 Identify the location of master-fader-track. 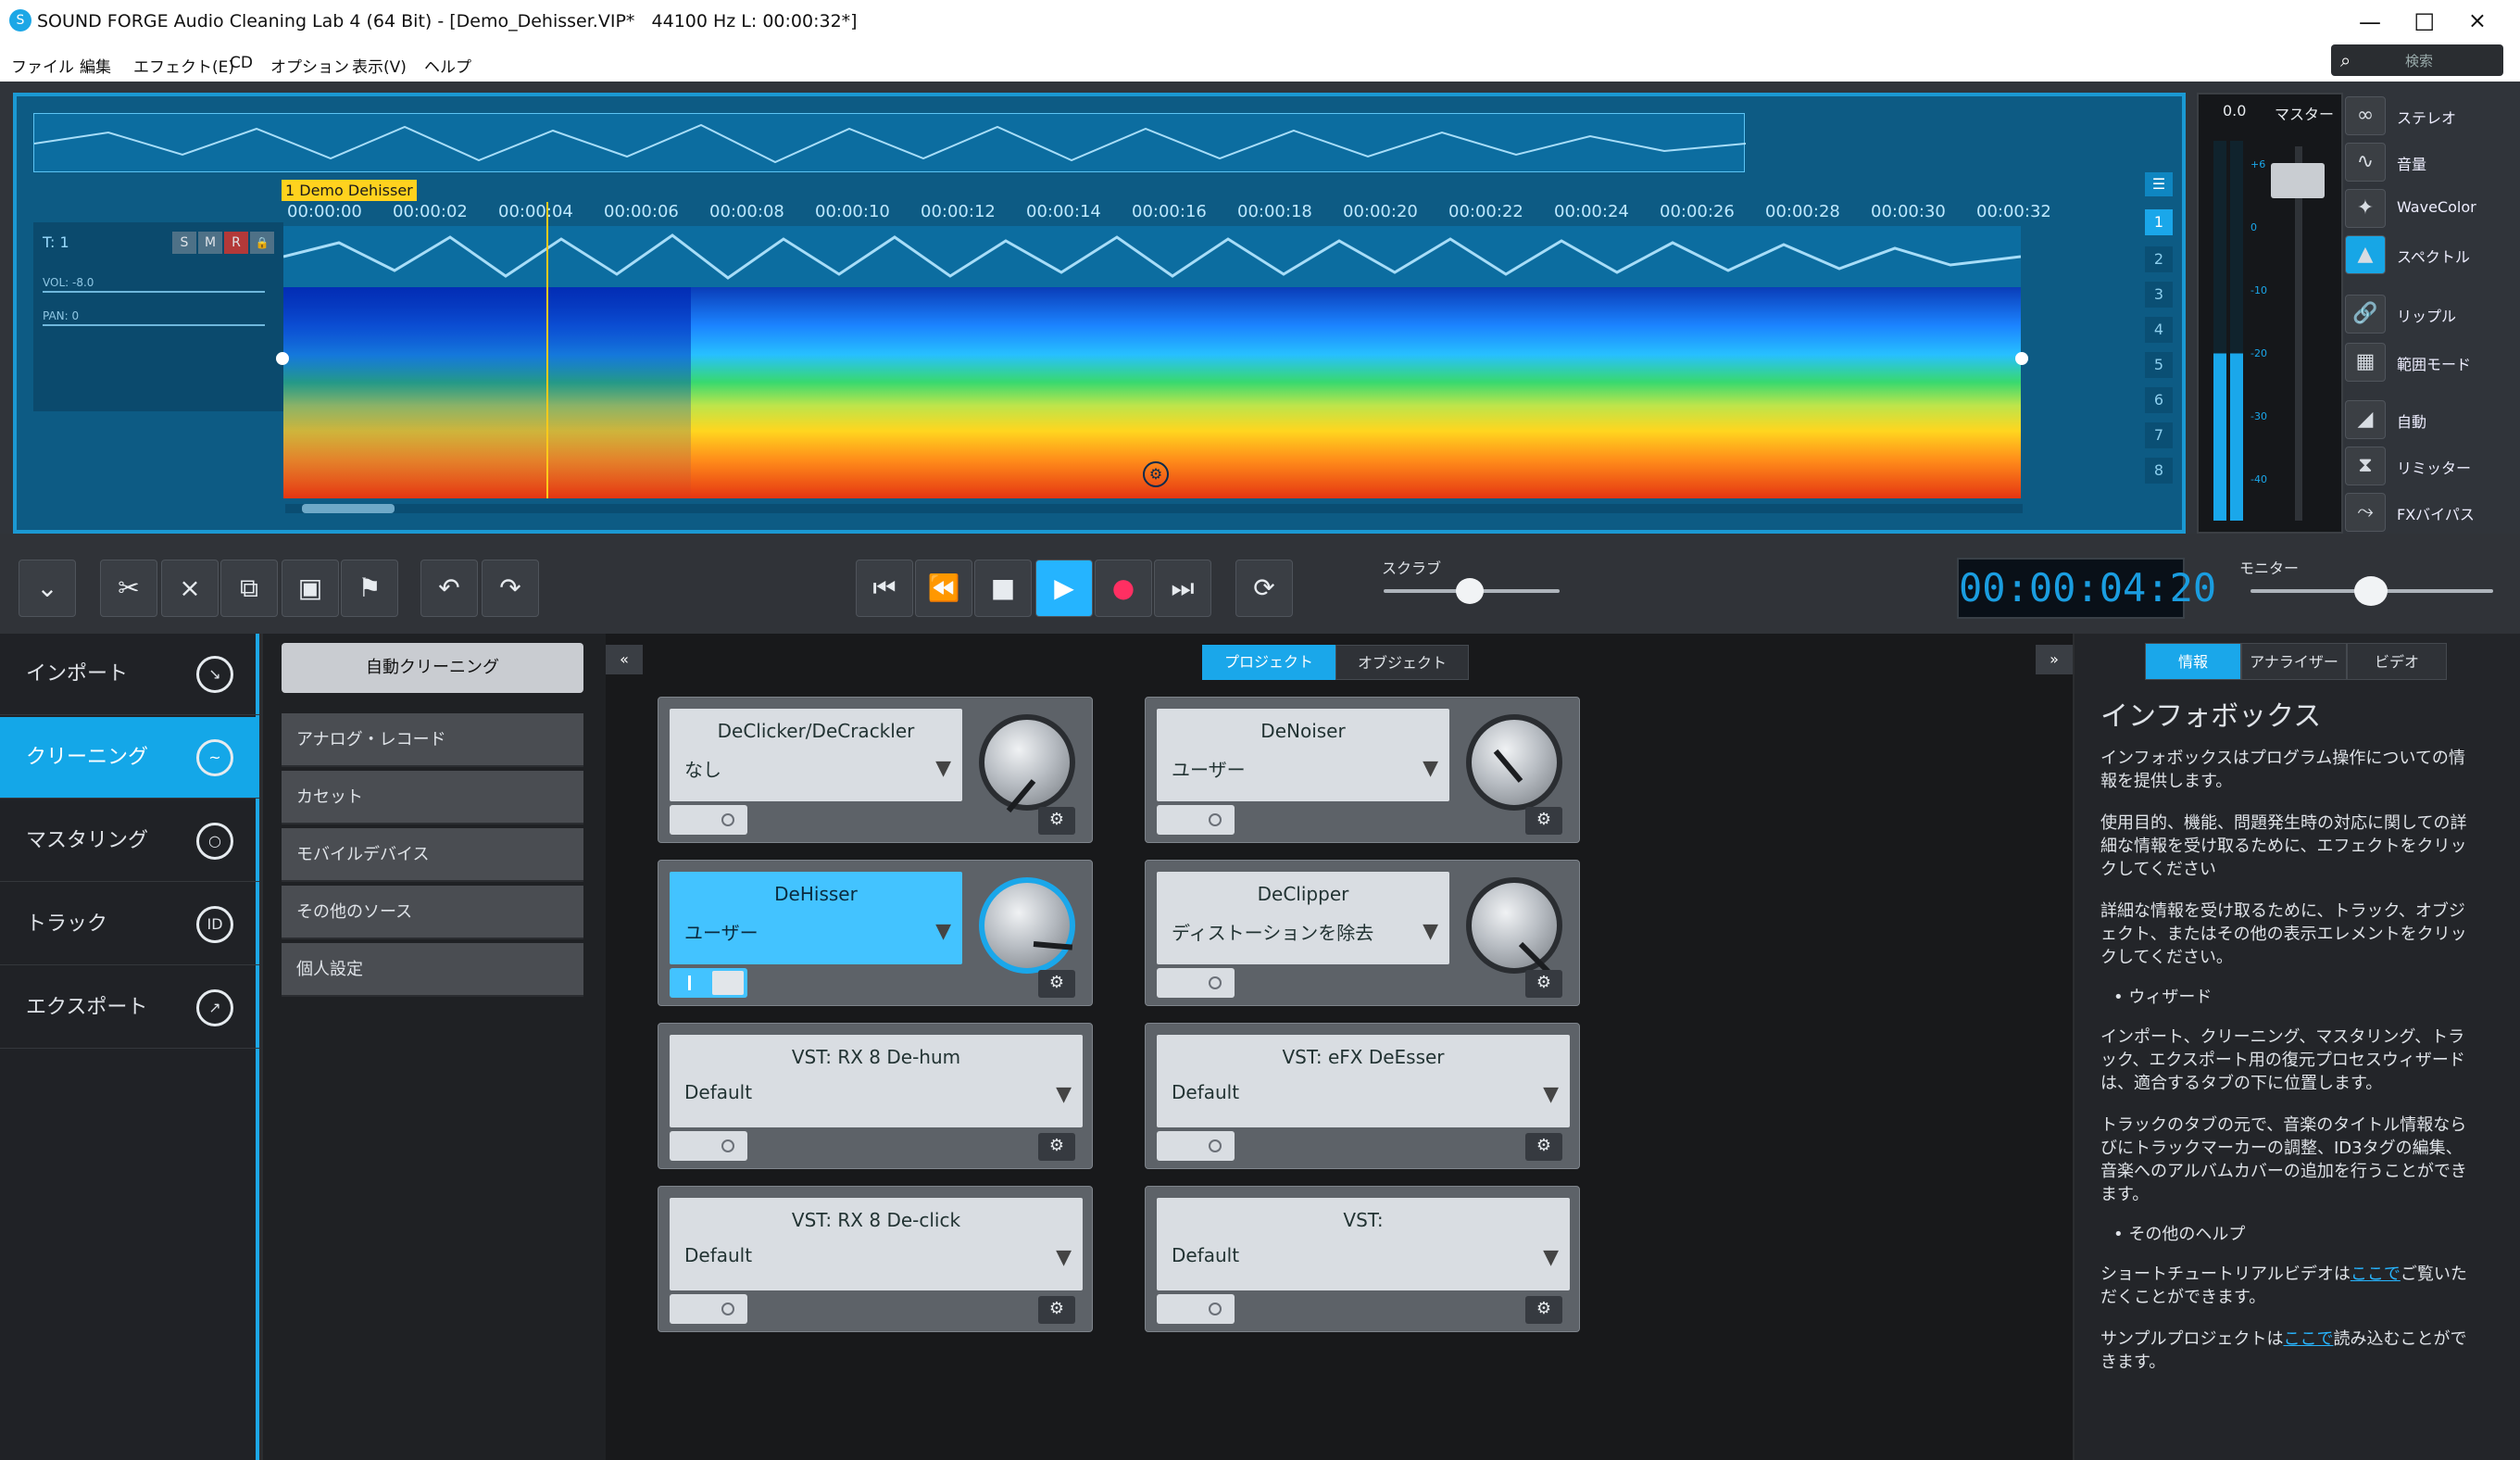
(2298, 333).